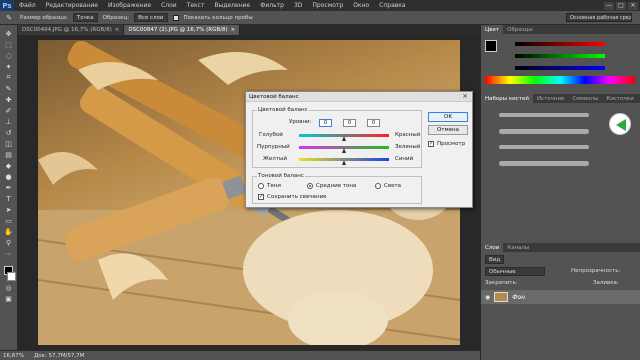  I want to click on type-tool-icon: T, so click(9, 198).